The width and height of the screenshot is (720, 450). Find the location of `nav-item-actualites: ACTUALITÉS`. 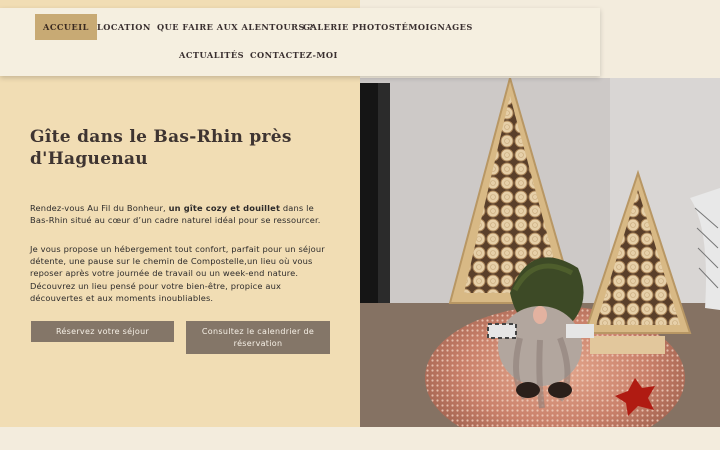

nav-item-actualites: ACTUALITÉS is located at coordinates (211, 55).